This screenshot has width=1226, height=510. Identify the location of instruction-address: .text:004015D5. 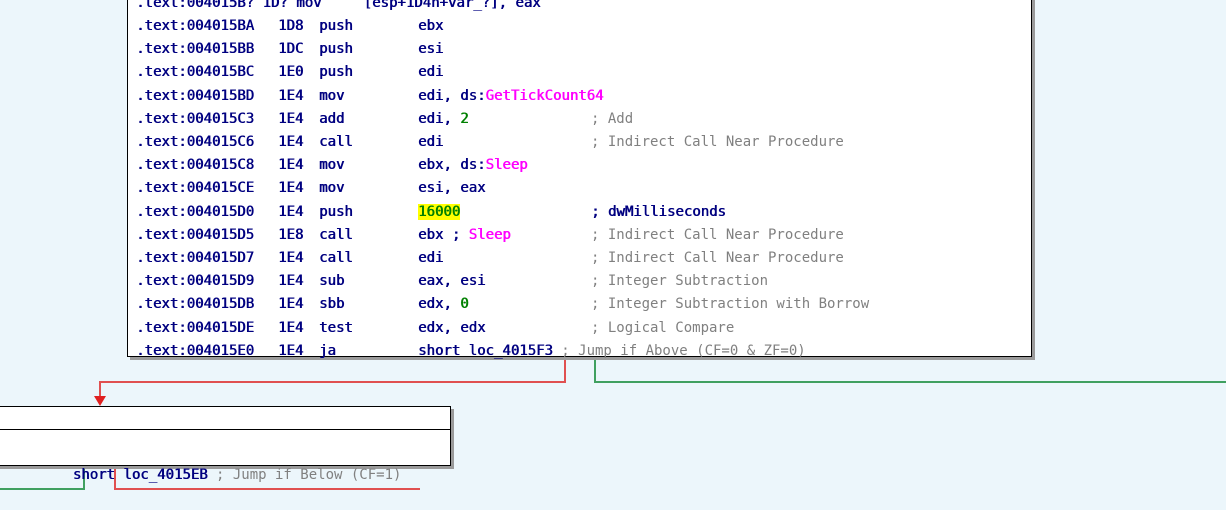
(195, 235).